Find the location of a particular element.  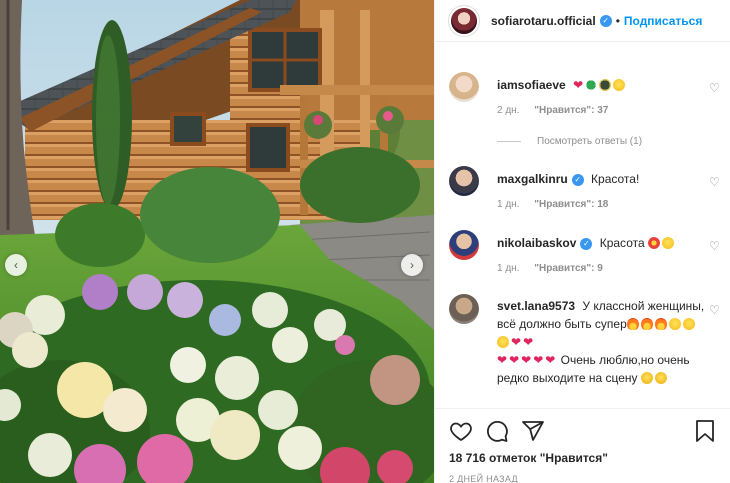

commenter-username: nikolaibaskov is located at coordinates (536, 243).